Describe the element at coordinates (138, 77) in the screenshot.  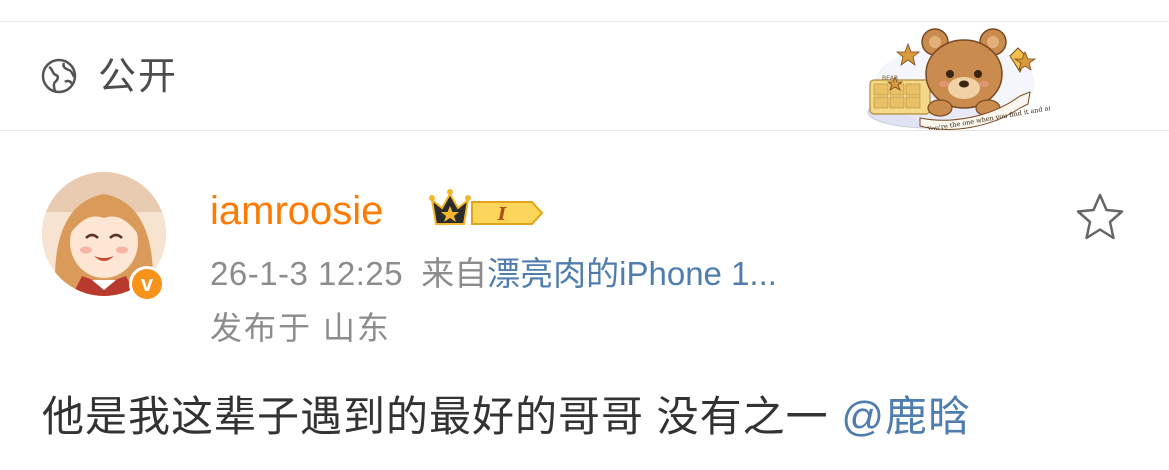
I see `visibility-label: 公开` at that location.